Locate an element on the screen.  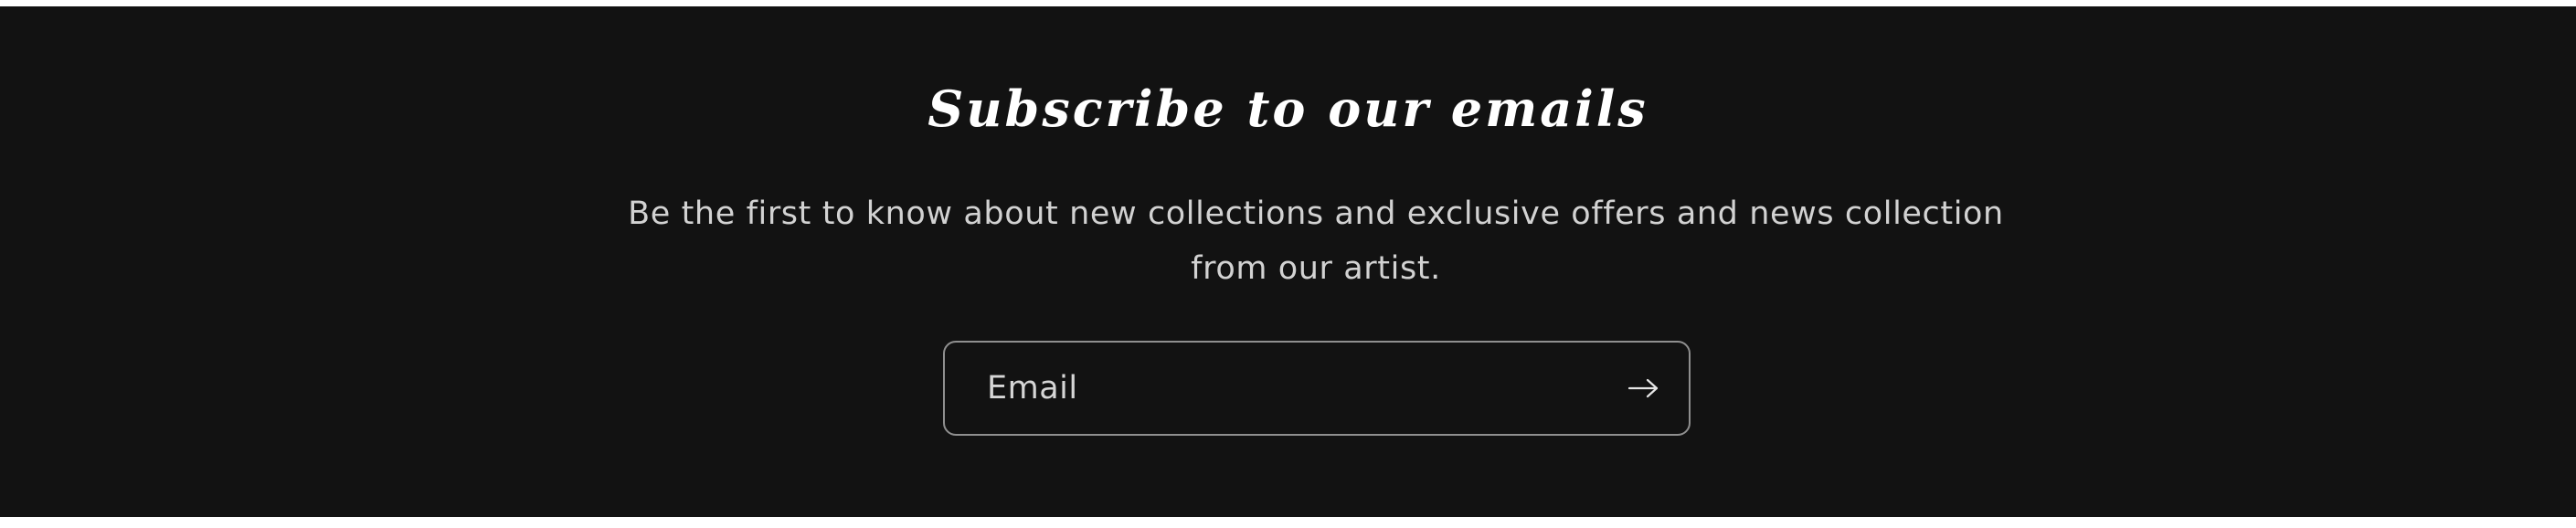
subscribe-submit-button is located at coordinates (1644, 388).